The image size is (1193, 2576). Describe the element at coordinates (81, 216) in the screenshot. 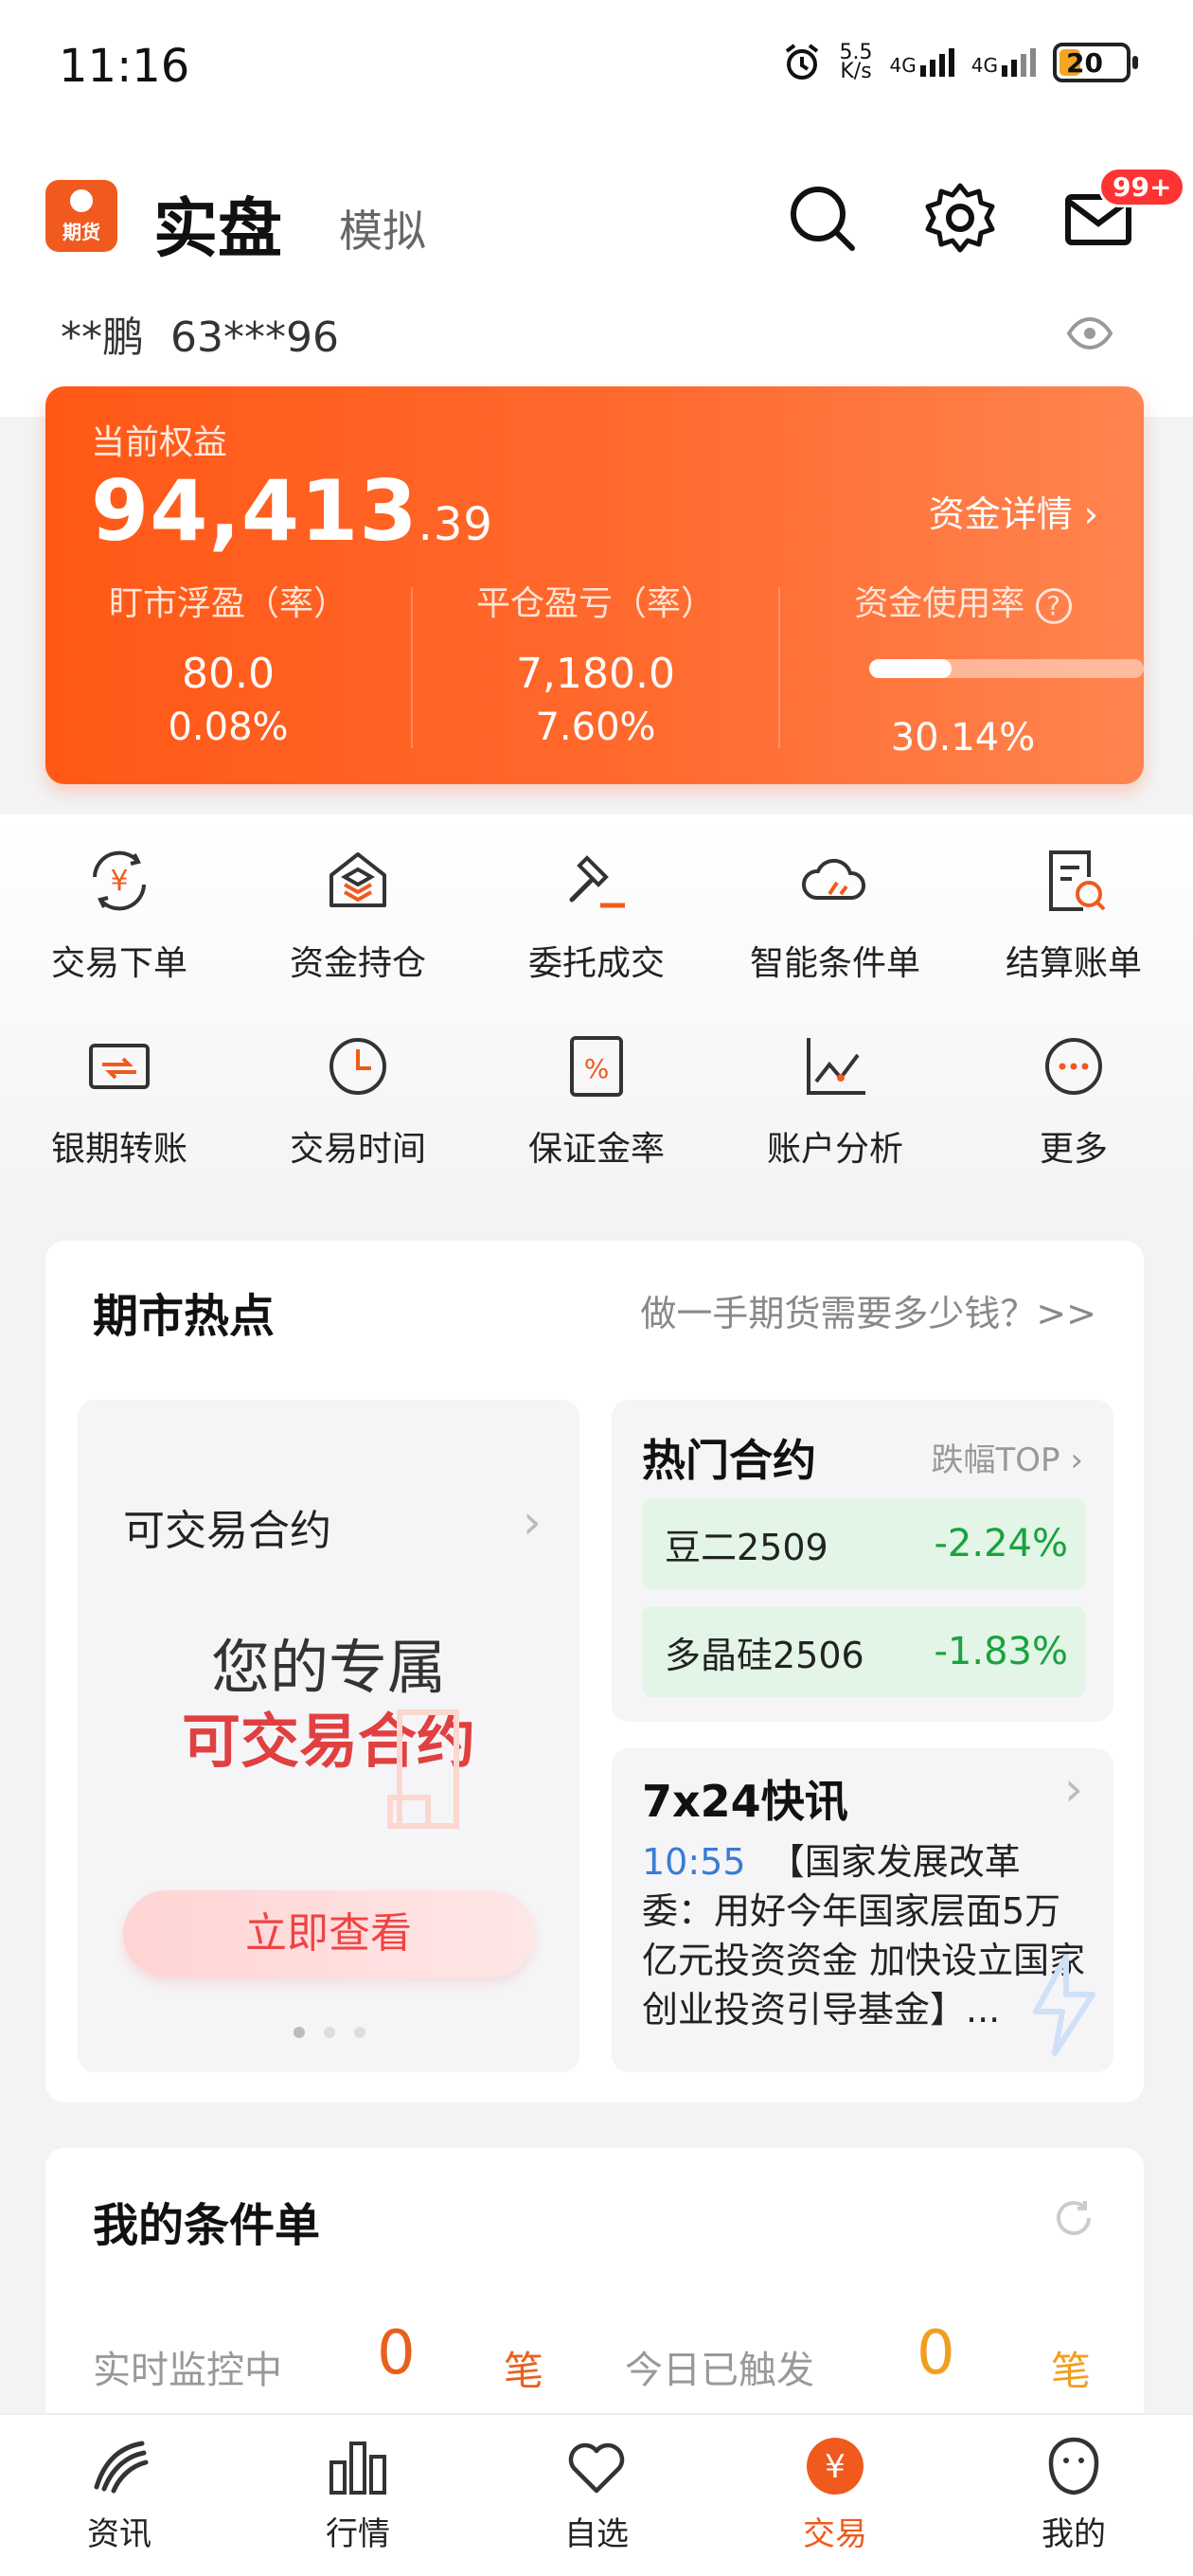

I see `app-logo: 期货` at that location.